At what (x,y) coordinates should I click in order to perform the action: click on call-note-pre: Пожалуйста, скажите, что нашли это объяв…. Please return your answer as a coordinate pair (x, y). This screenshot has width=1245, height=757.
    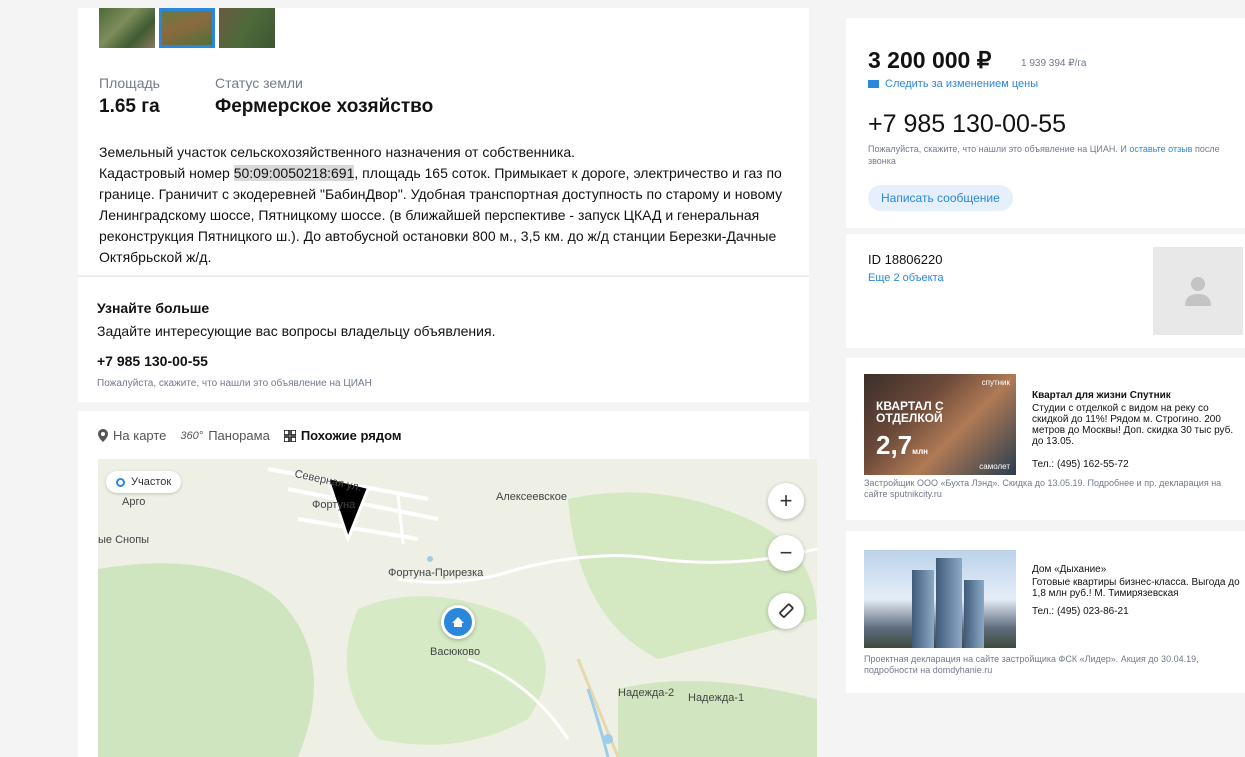
    Looking at the image, I should click on (999, 149).